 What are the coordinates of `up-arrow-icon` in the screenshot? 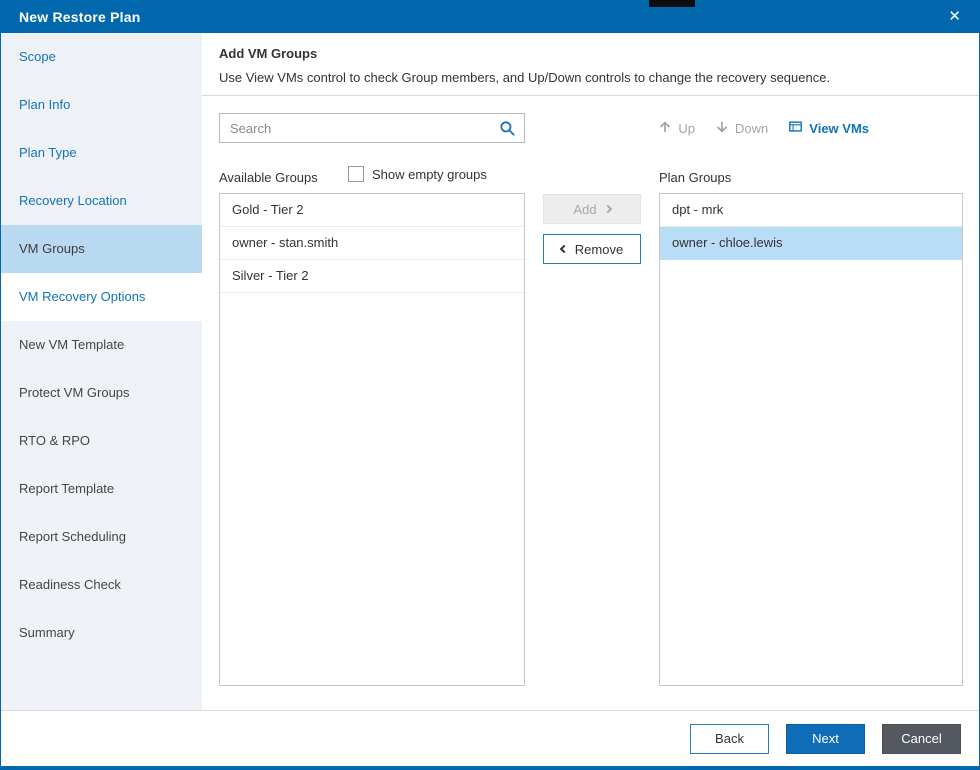 It's located at (665, 128).